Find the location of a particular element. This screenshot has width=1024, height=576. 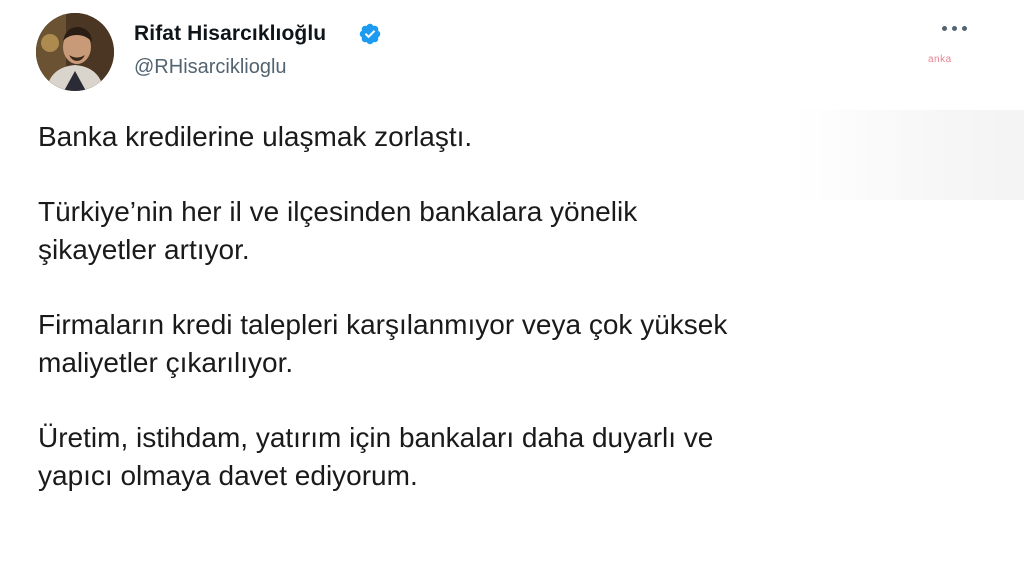

author-name: Rifat Hisarcıklıoğlu is located at coordinates (230, 34).